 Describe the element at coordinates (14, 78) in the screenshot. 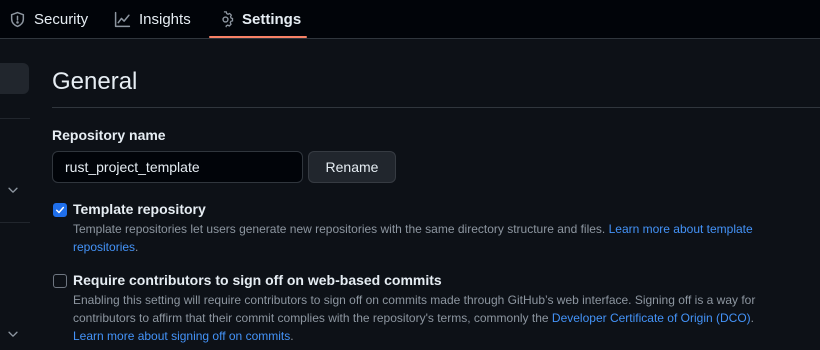

I see `sidebar-selected-item` at that location.